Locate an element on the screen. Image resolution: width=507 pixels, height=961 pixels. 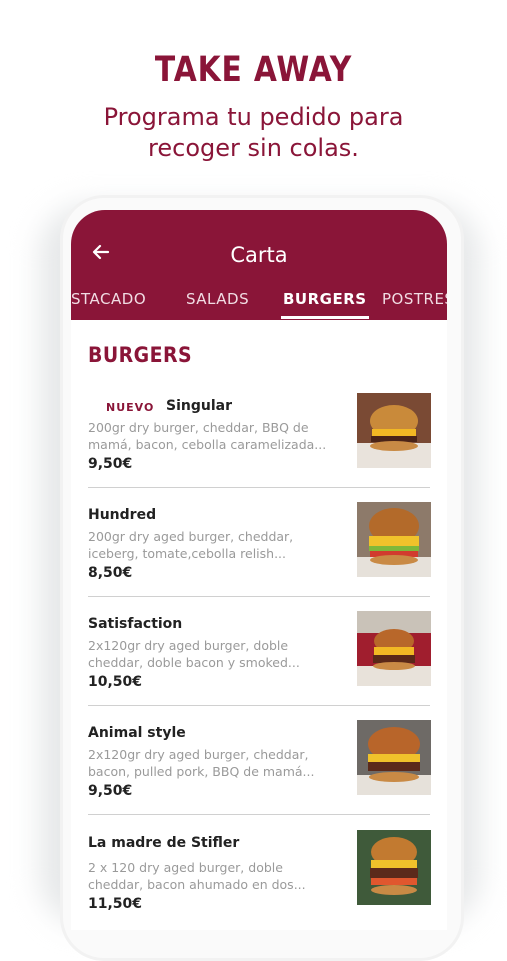
promo-subtitle-line2: recoger sin colas. is located at coordinates (253, 148).